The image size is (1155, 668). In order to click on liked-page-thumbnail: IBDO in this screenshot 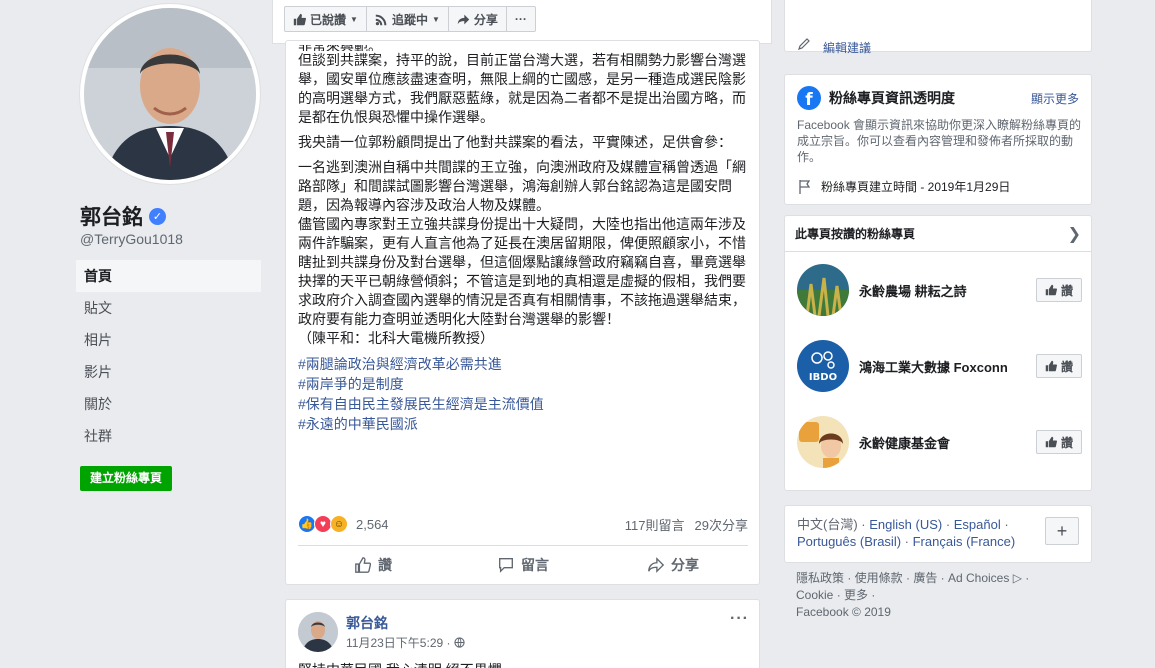, I will do `click(823, 366)`.